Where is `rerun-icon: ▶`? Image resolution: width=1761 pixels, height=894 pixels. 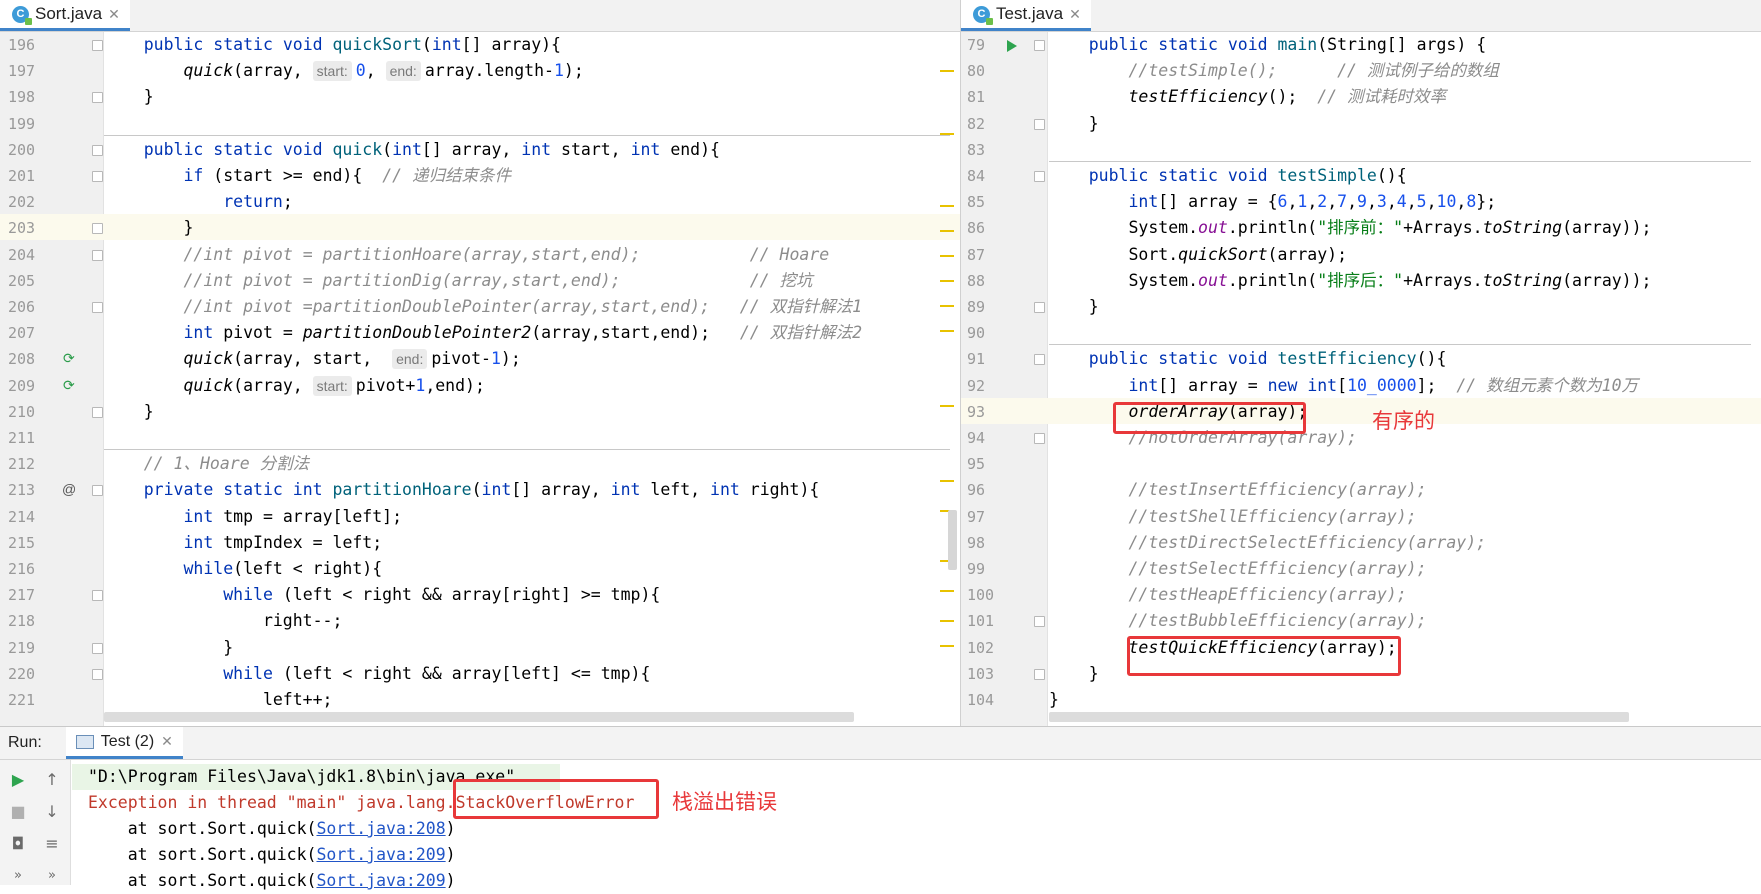
rerun-icon: ▶ is located at coordinates (18, 780).